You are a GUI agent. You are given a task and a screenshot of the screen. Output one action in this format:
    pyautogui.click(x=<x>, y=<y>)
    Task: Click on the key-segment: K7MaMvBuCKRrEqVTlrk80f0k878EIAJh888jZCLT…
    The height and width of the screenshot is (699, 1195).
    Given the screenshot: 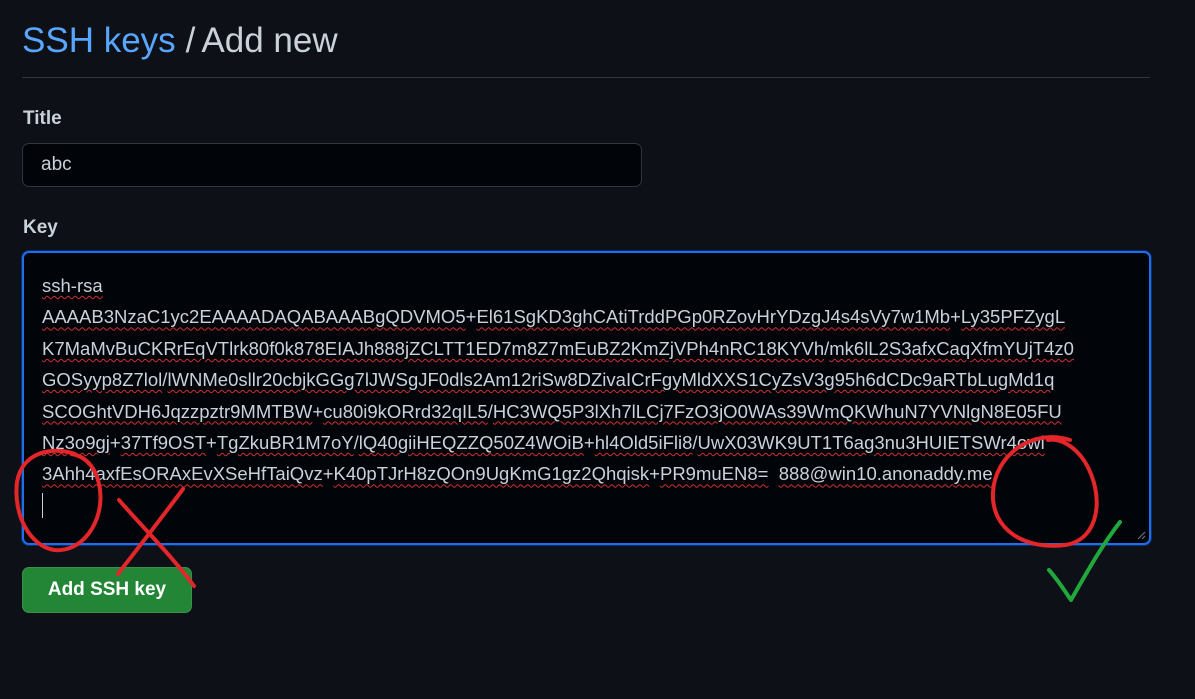 What is the action you would take?
    pyautogui.click(x=433, y=348)
    